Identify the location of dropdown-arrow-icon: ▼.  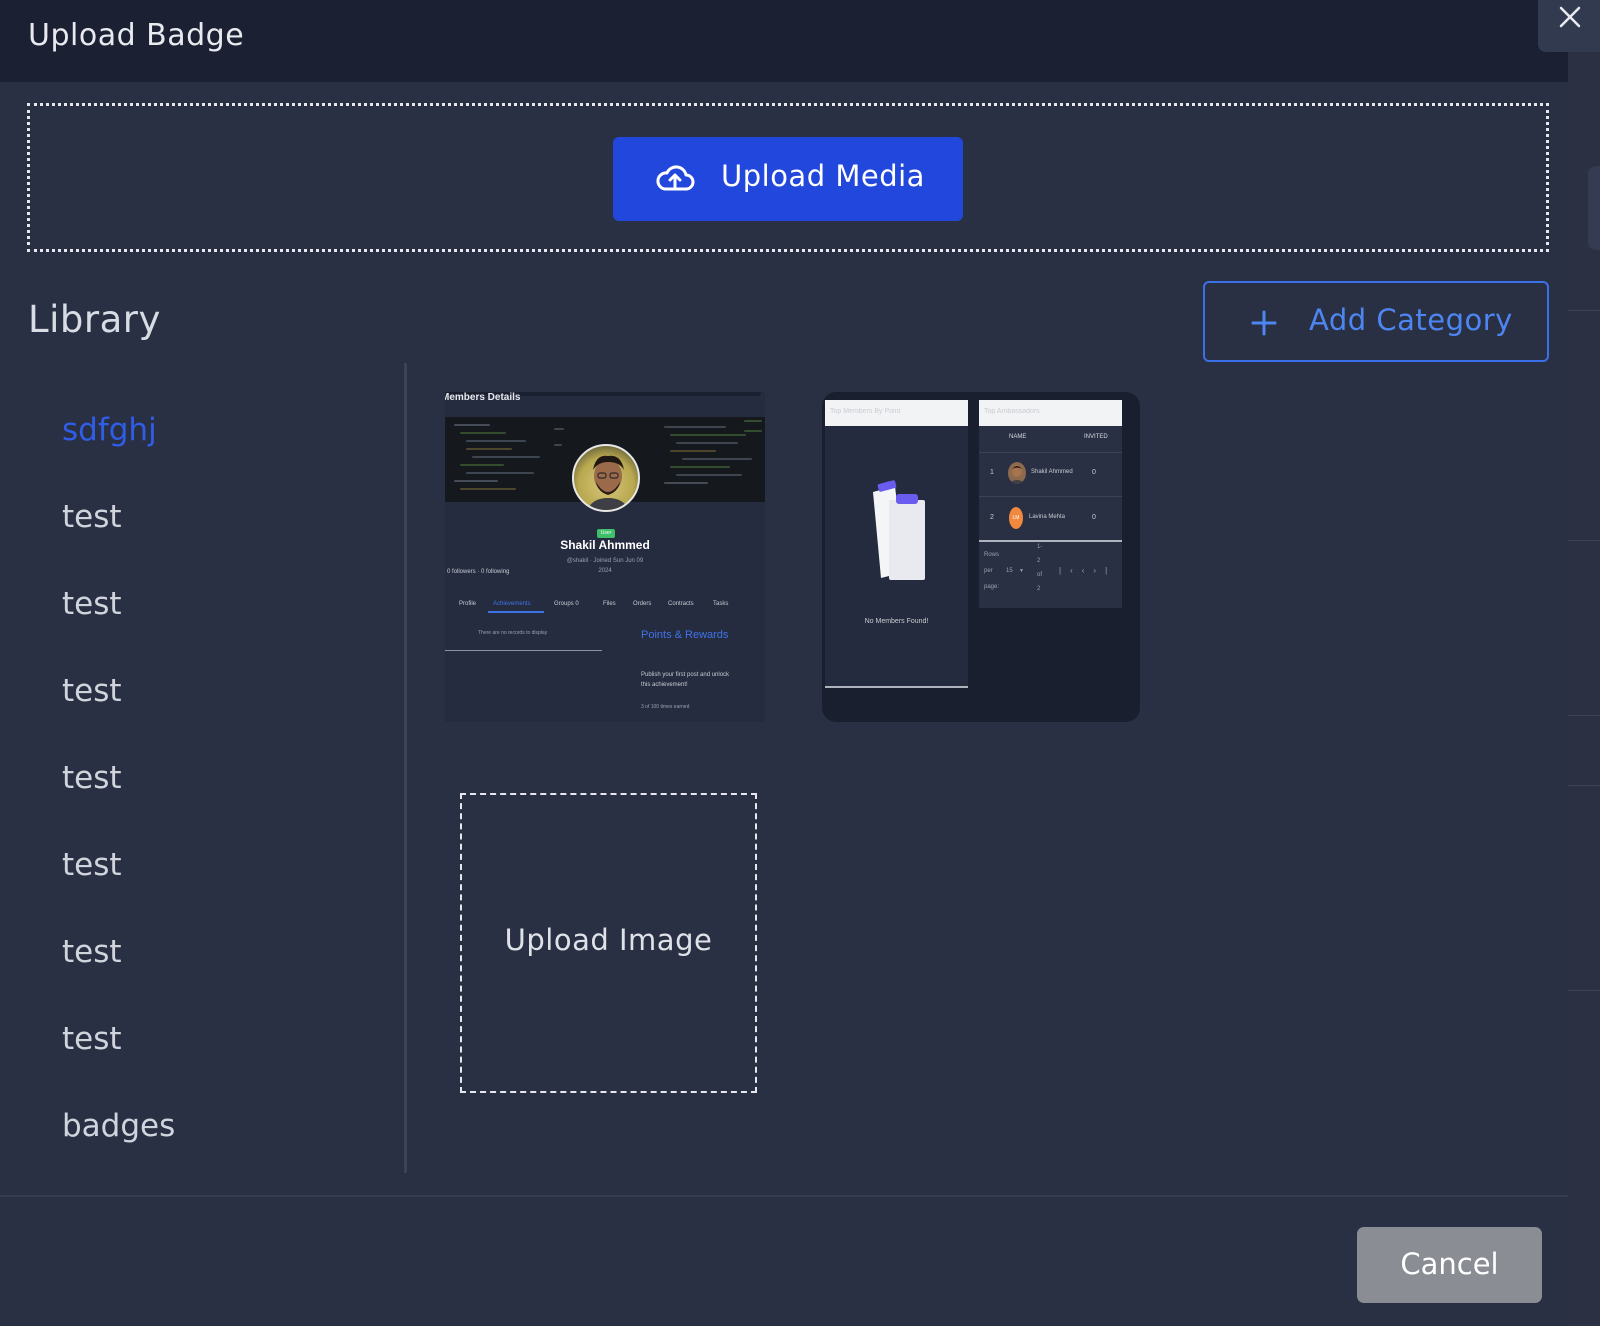
(1021, 571).